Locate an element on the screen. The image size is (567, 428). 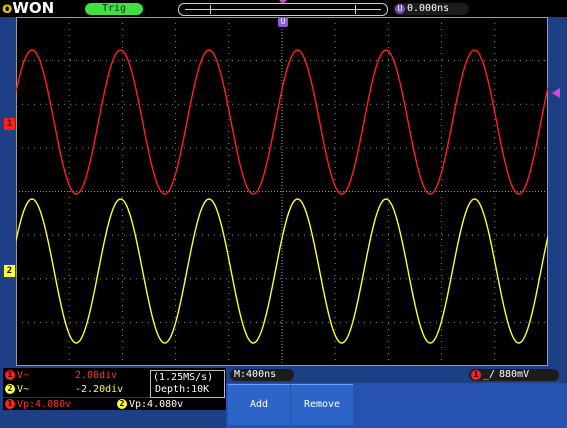
owon-logo: oWON is located at coordinates (28, 8).